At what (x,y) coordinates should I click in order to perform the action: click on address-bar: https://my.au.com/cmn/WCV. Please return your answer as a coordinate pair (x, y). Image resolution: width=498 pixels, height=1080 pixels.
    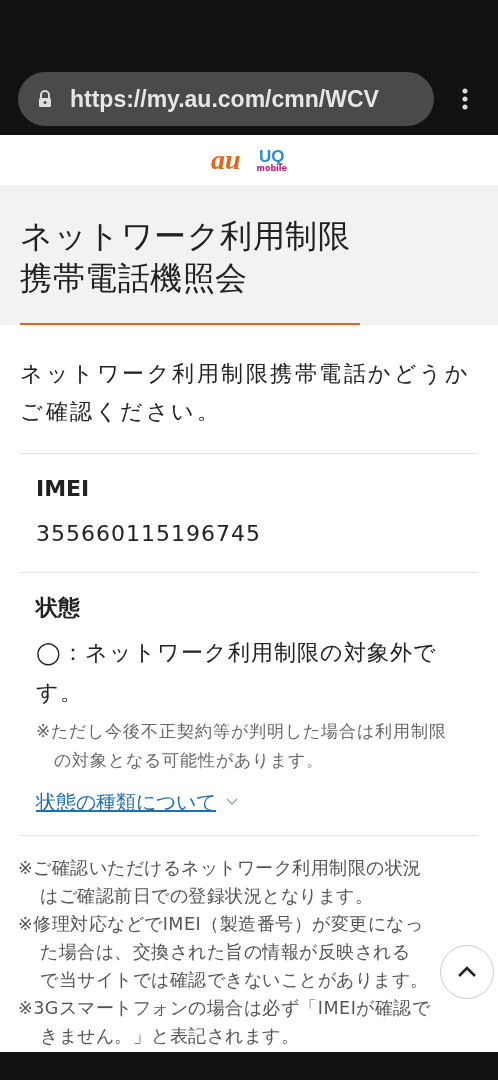
    Looking at the image, I should click on (226, 99).